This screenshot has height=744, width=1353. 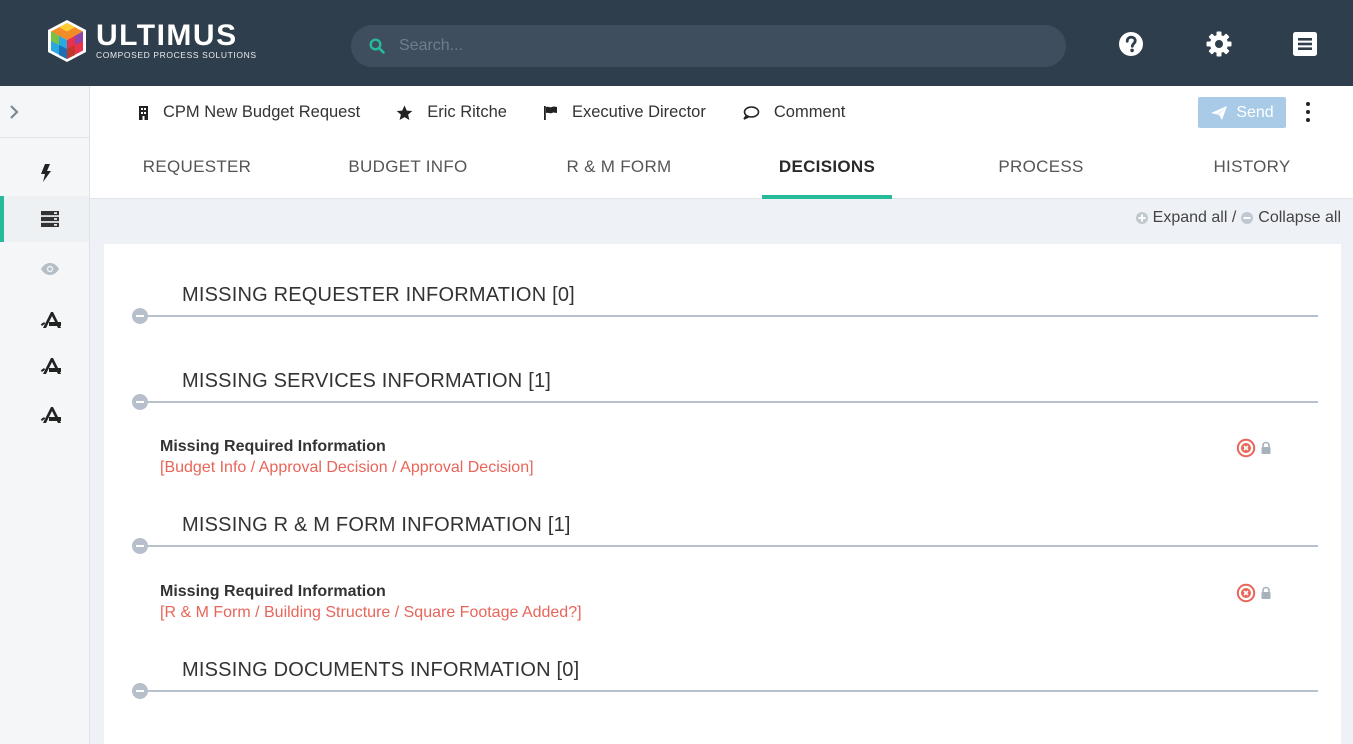 I want to click on collapse-all-link: Collapse all, so click(x=1291, y=218).